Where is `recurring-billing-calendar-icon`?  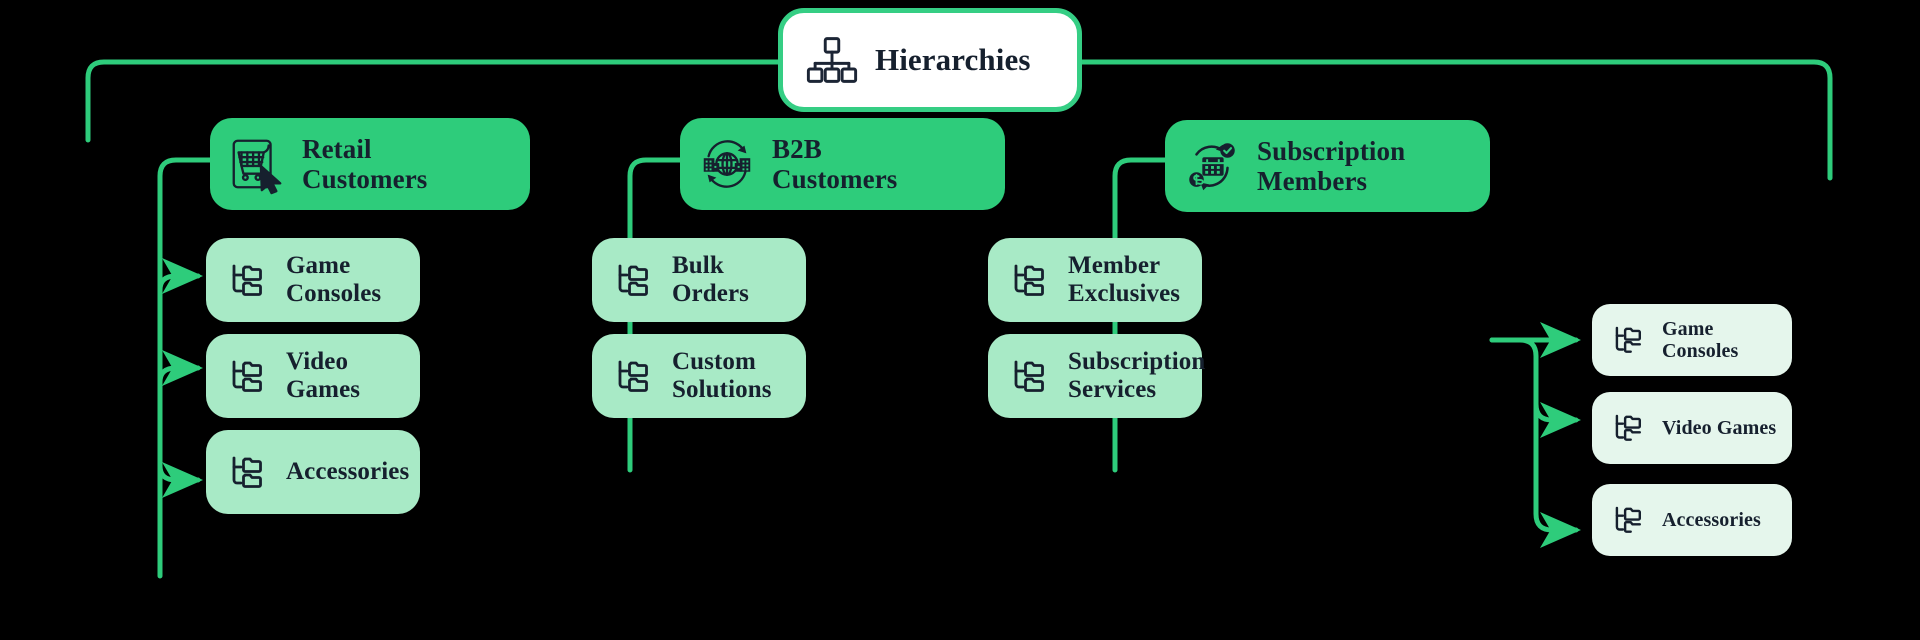
recurring-billing-calendar-icon is located at coordinates (1212, 166).